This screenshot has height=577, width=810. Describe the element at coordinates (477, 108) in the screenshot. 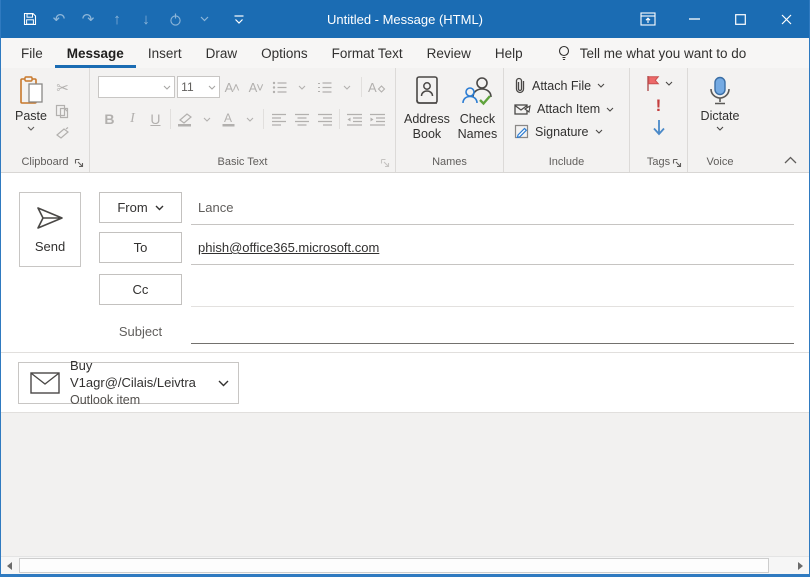

I see `check-names-button: Check Names` at that location.